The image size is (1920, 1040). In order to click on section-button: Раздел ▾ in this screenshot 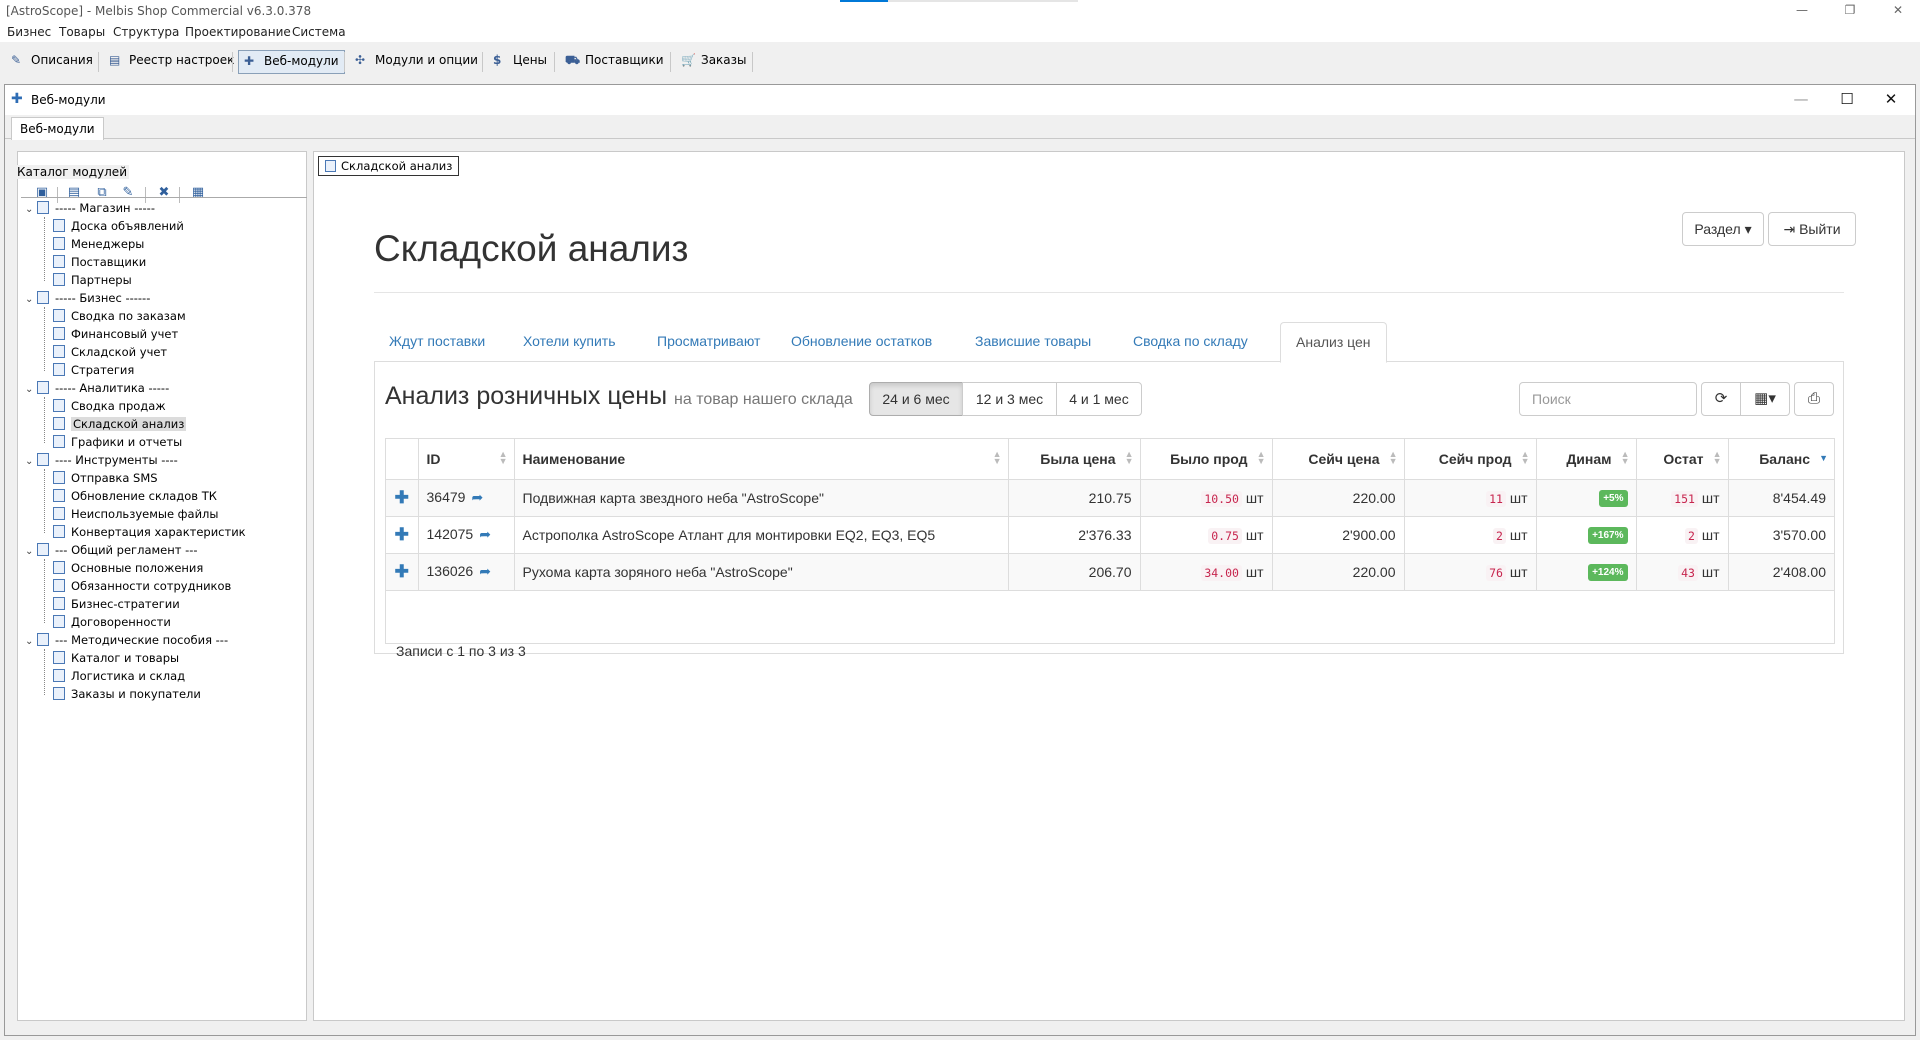, I will do `click(1723, 229)`.